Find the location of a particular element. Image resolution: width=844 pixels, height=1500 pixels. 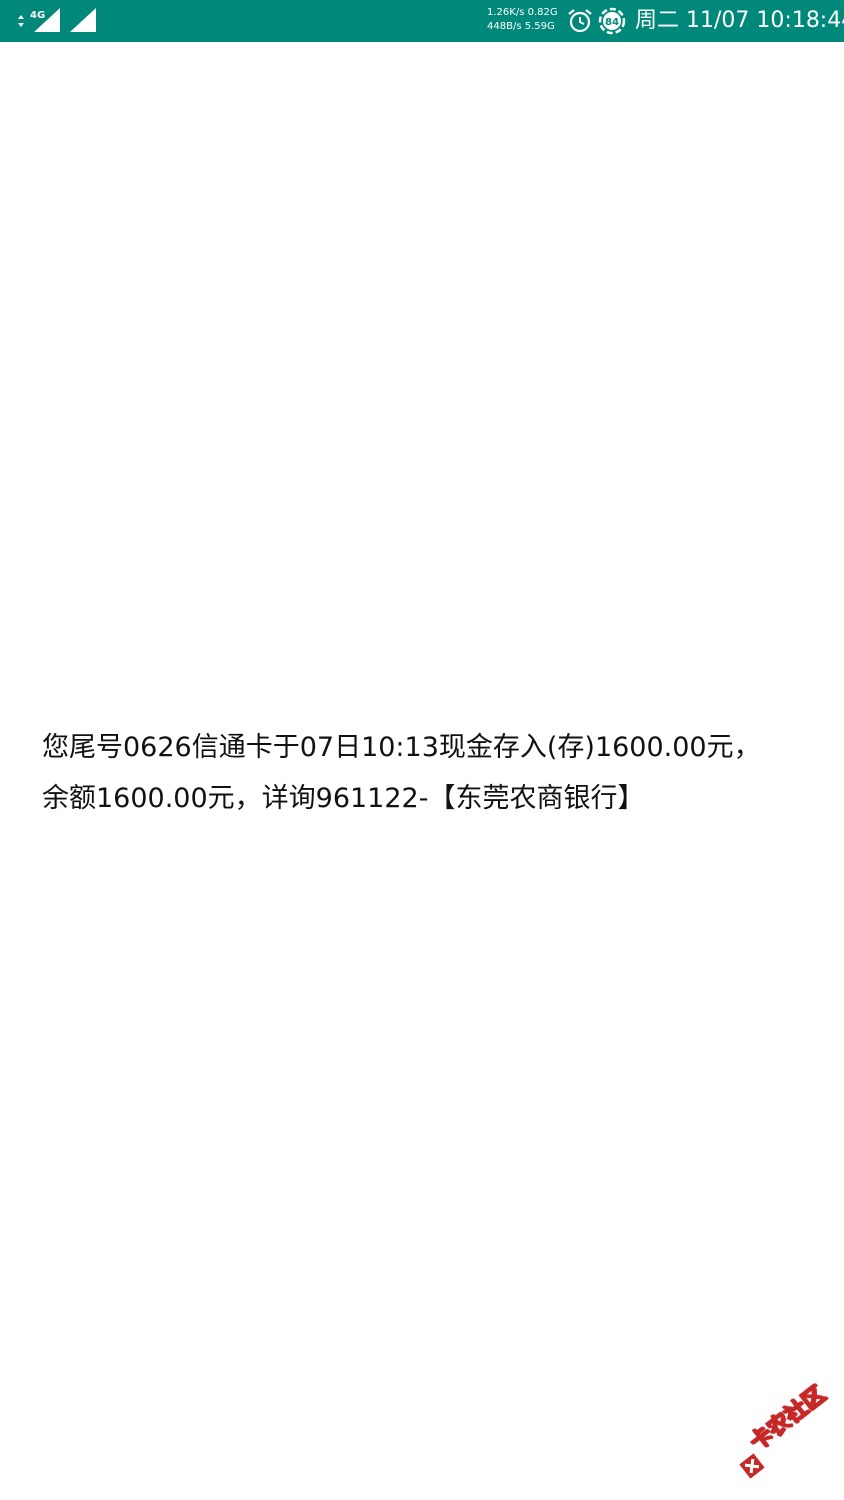

signal-icons: 4G is located at coordinates (57, 20).